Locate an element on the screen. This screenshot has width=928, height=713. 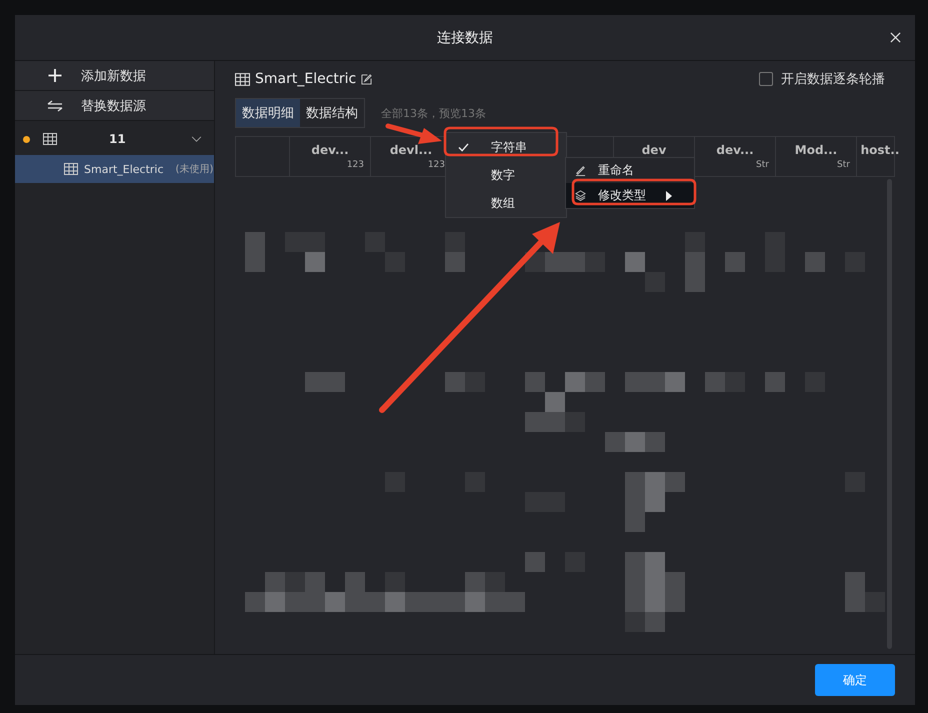
column-header: dev is located at coordinates (654, 150).